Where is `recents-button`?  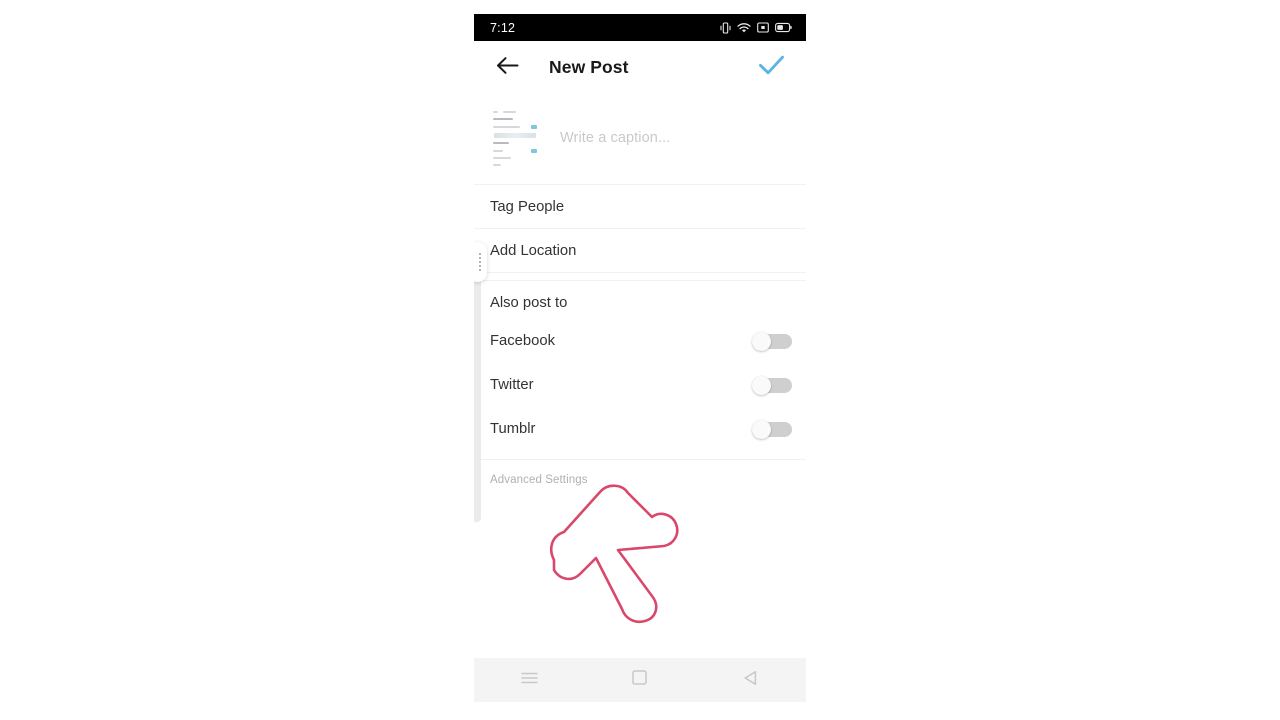 recents-button is located at coordinates (529, 680).